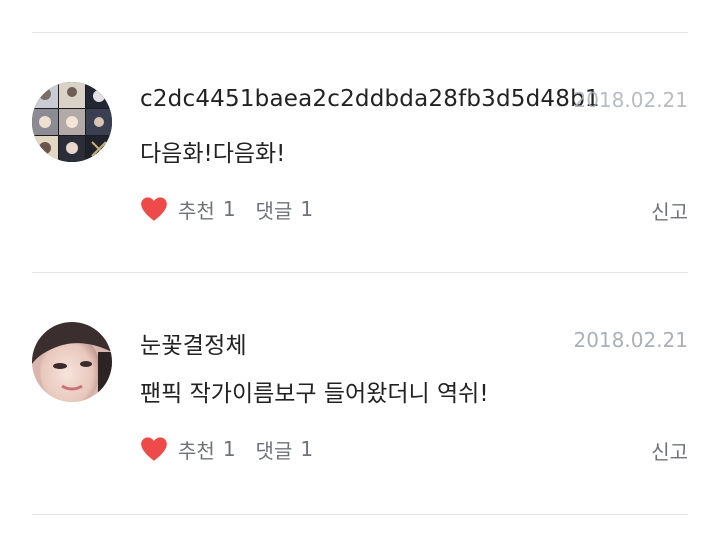  What do you see at coordinates (213, 154) in the screenshot?
I see `comment-text: 다음화!다음화!` at bounding box center [213, 154].